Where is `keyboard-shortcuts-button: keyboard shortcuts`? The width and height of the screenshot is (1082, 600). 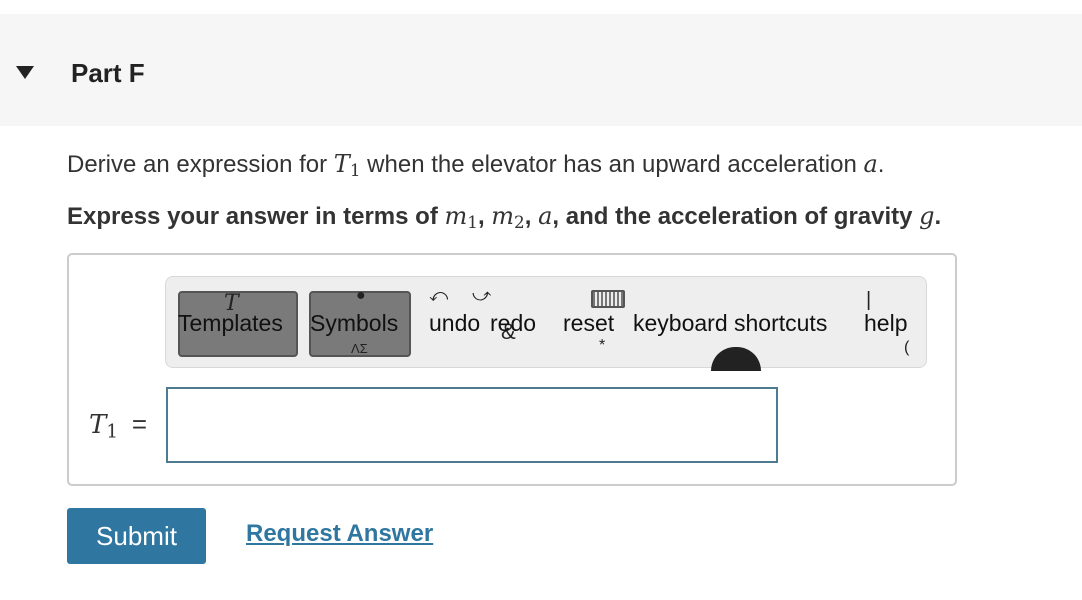
keyboard-shortcuts-button: keyboard shortcuts is located at coordinates (730, 323).